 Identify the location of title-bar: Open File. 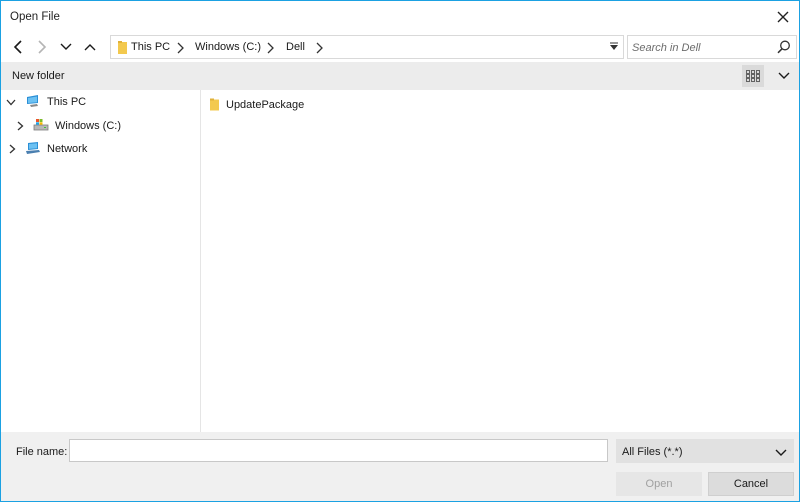
(400, 17).